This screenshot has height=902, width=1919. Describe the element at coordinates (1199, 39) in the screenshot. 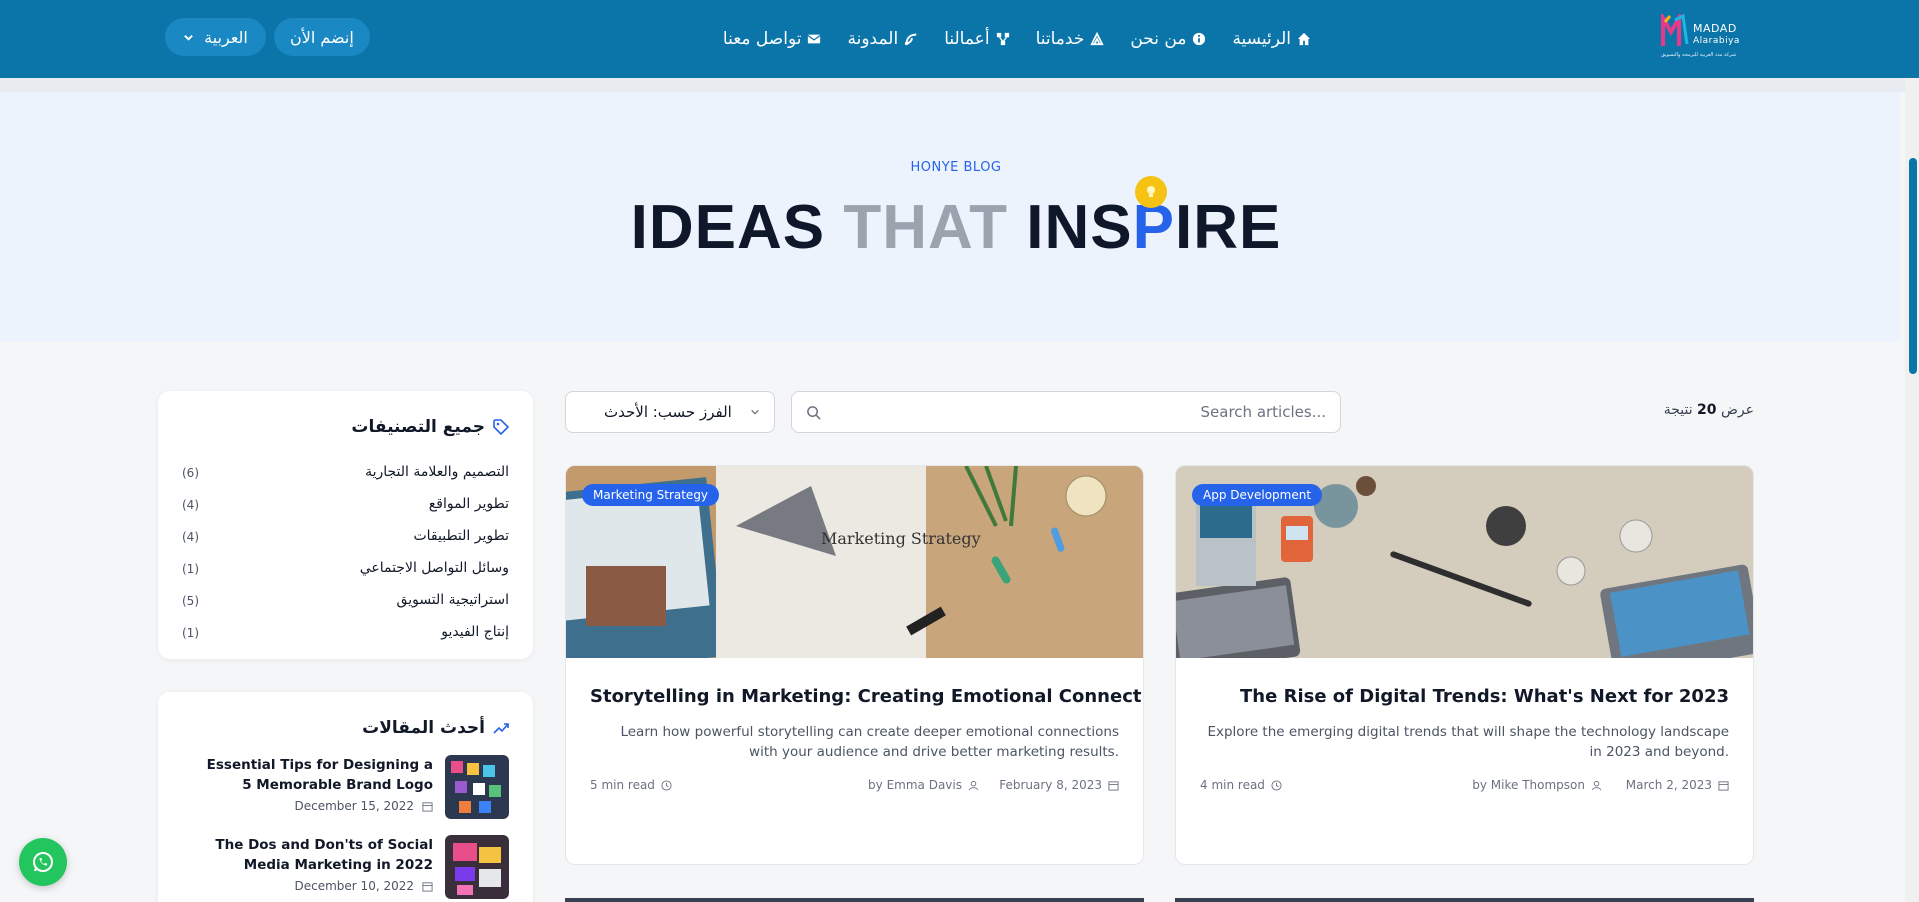

I see `info-icon` at that location.